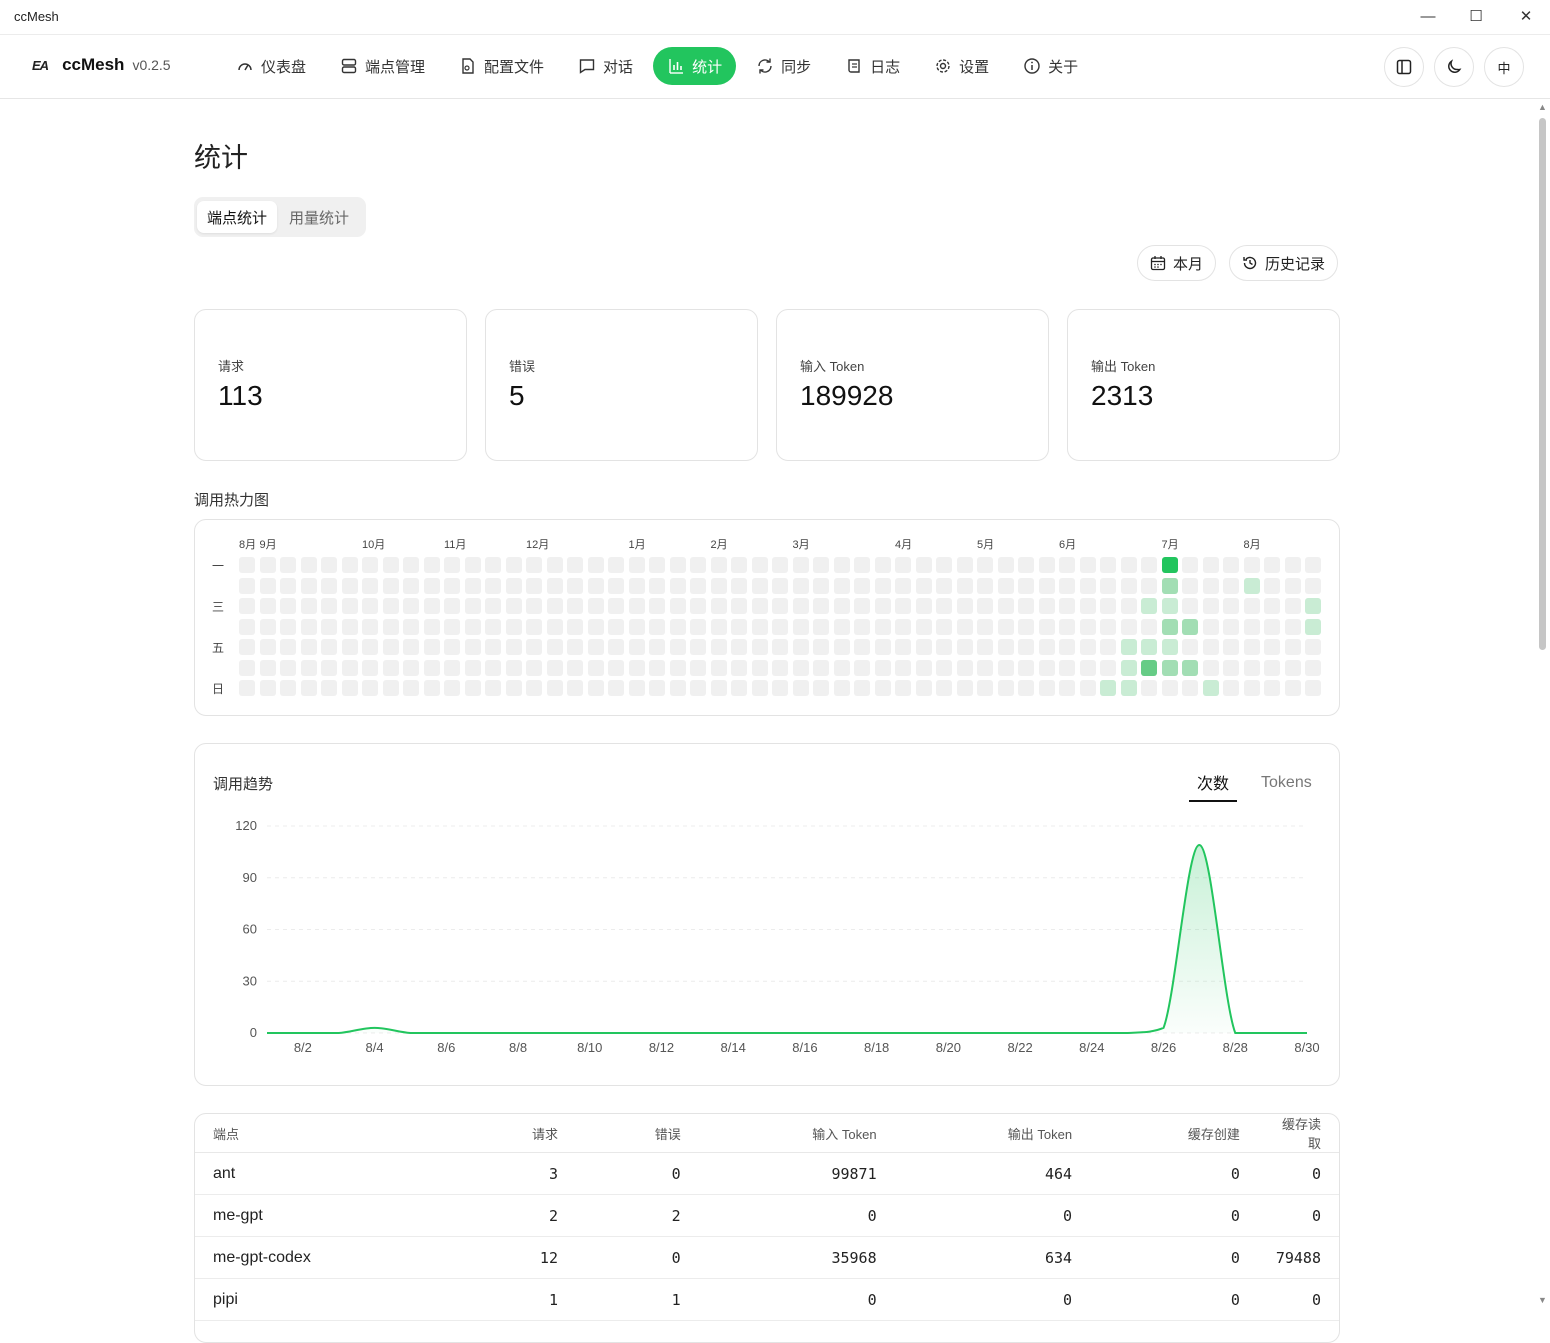 The image size is (1550, 1343). I want to click on period-filter-button: 本月, so click(1177, 263).